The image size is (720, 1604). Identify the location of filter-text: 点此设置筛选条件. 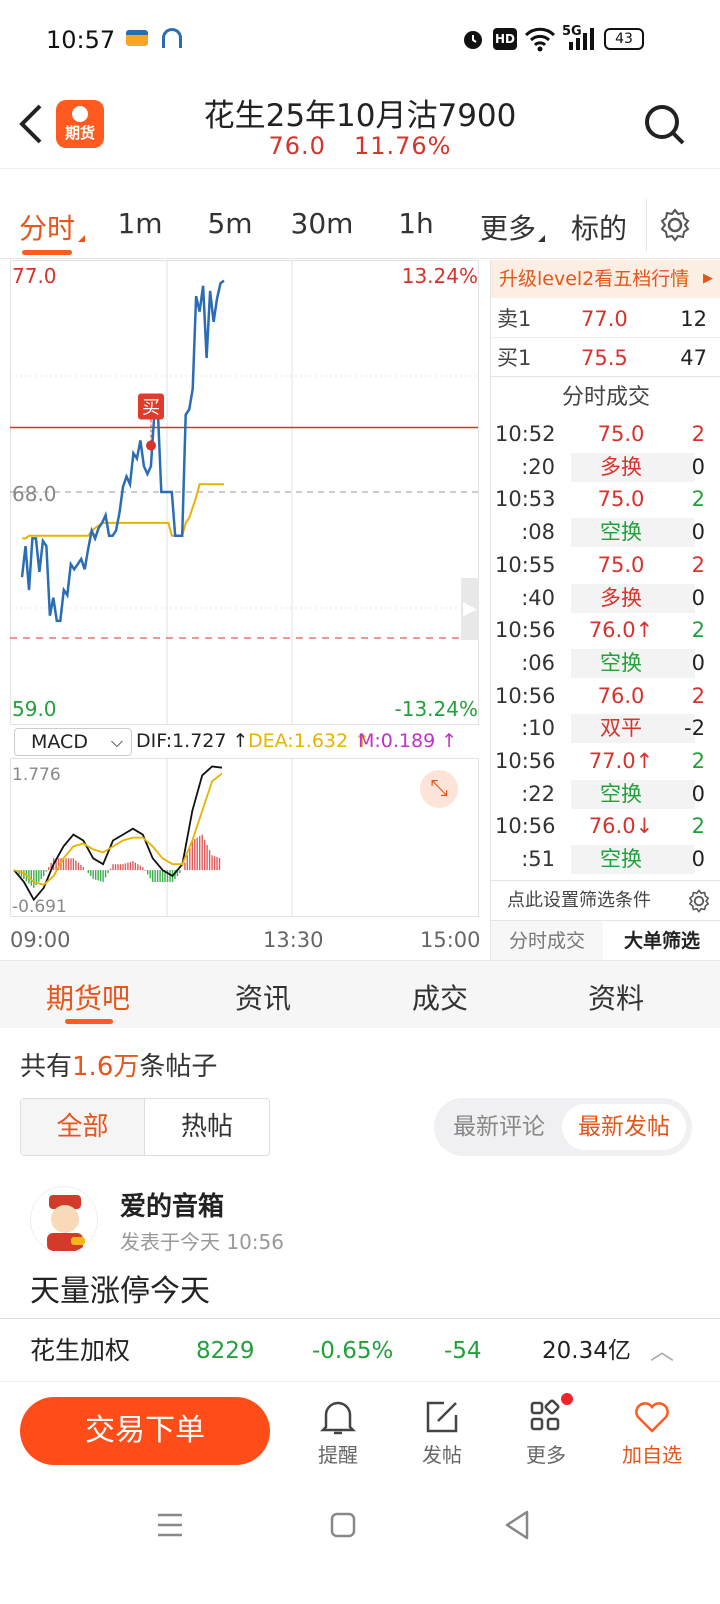
(579, 900).